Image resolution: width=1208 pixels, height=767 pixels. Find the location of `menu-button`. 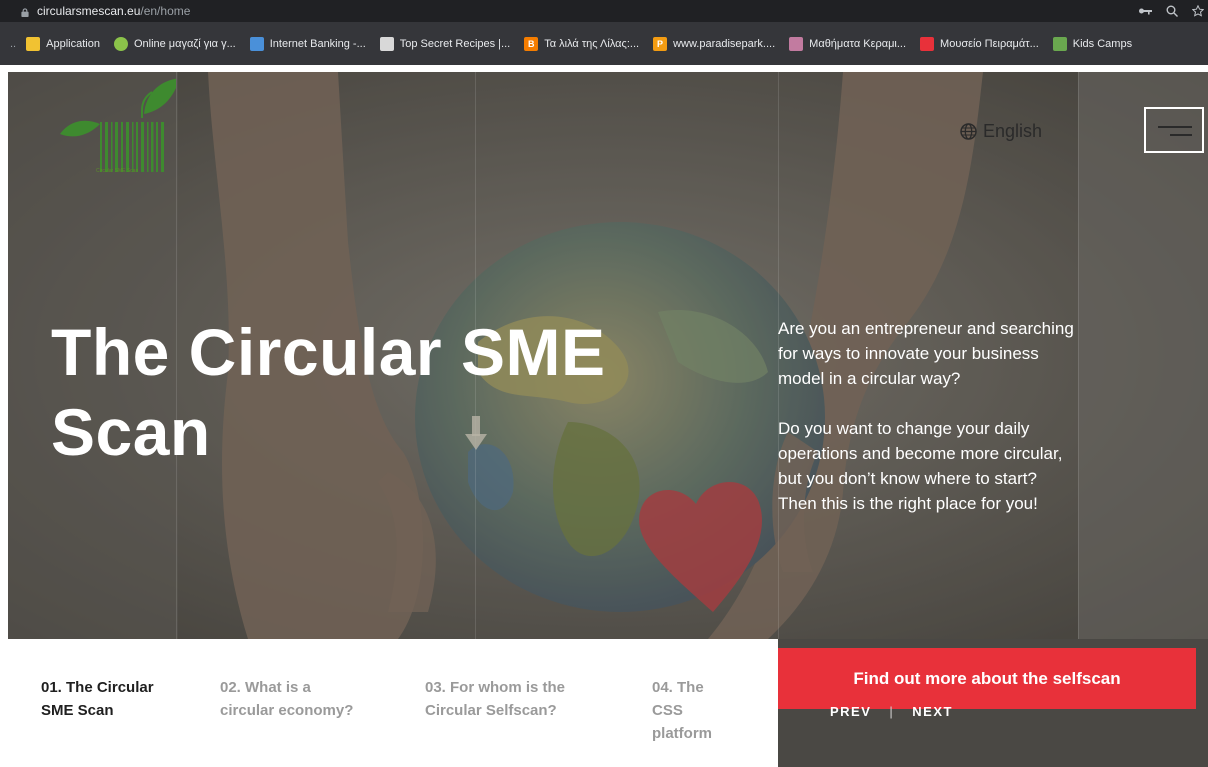

menu-button is located at coordinates (1174, 130).